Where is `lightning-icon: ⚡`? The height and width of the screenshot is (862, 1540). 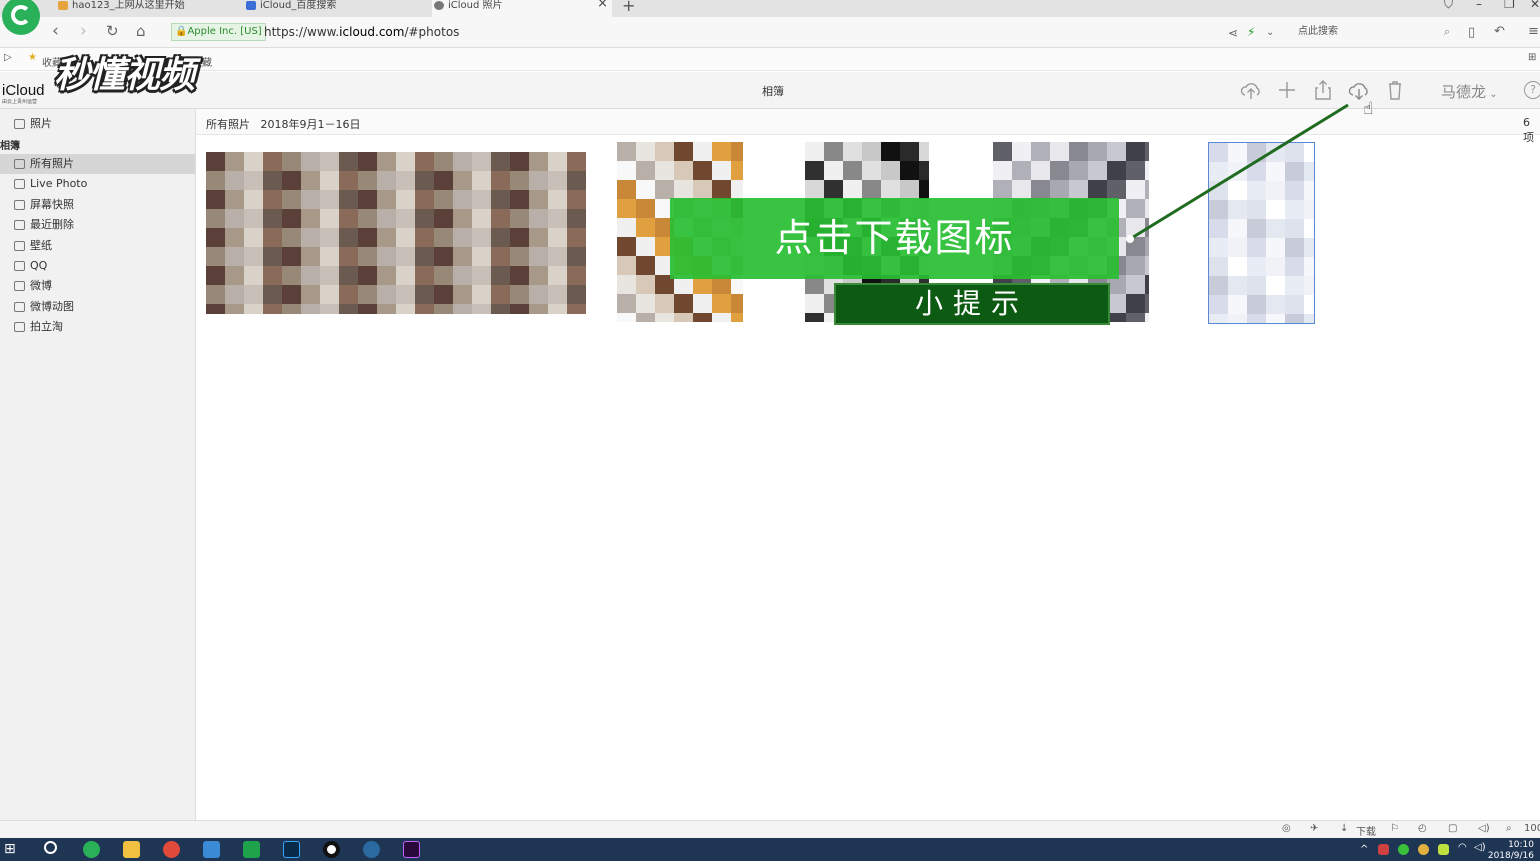
lightning-icon: ⚡ is located at coordinates (1251, 32).